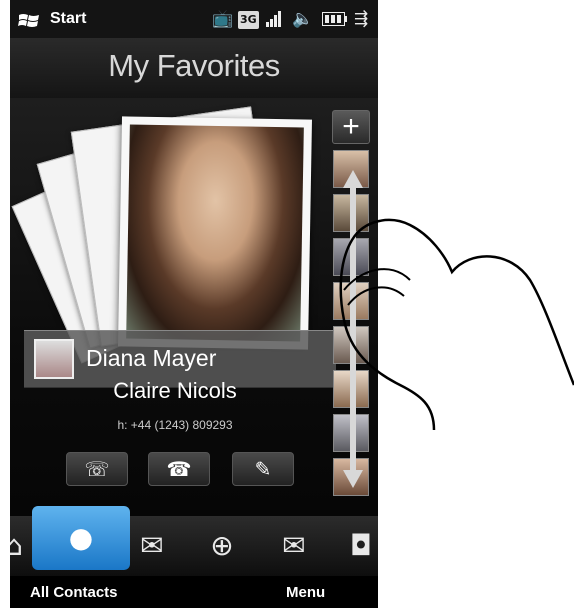  I want to click on overlay-avatar, so click(54, 359).